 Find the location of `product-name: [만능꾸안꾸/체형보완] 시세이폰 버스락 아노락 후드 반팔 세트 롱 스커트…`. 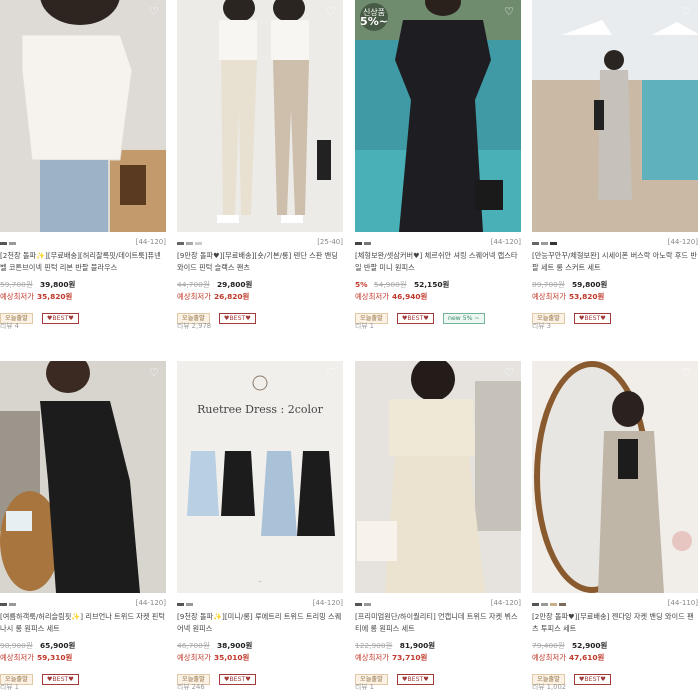

product-name: [만능꾸안꾸/체형보완] 시세이폰 버스락 아노락 후드 반팔 세트 롱 스커트… is located at coordinates (615, 262).